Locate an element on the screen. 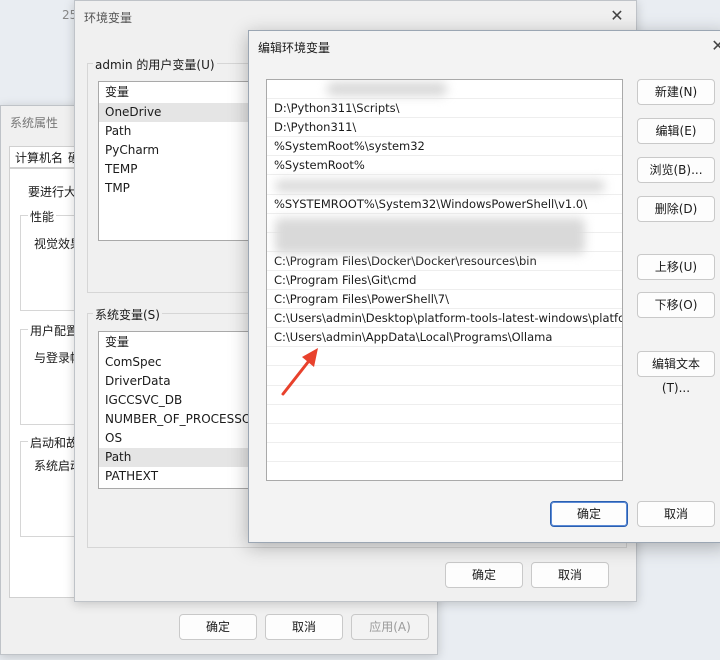 This screenshot has height=660, width=720. user-variables-label: admin 的用户变量(U) is located at coordinates (155, 64).